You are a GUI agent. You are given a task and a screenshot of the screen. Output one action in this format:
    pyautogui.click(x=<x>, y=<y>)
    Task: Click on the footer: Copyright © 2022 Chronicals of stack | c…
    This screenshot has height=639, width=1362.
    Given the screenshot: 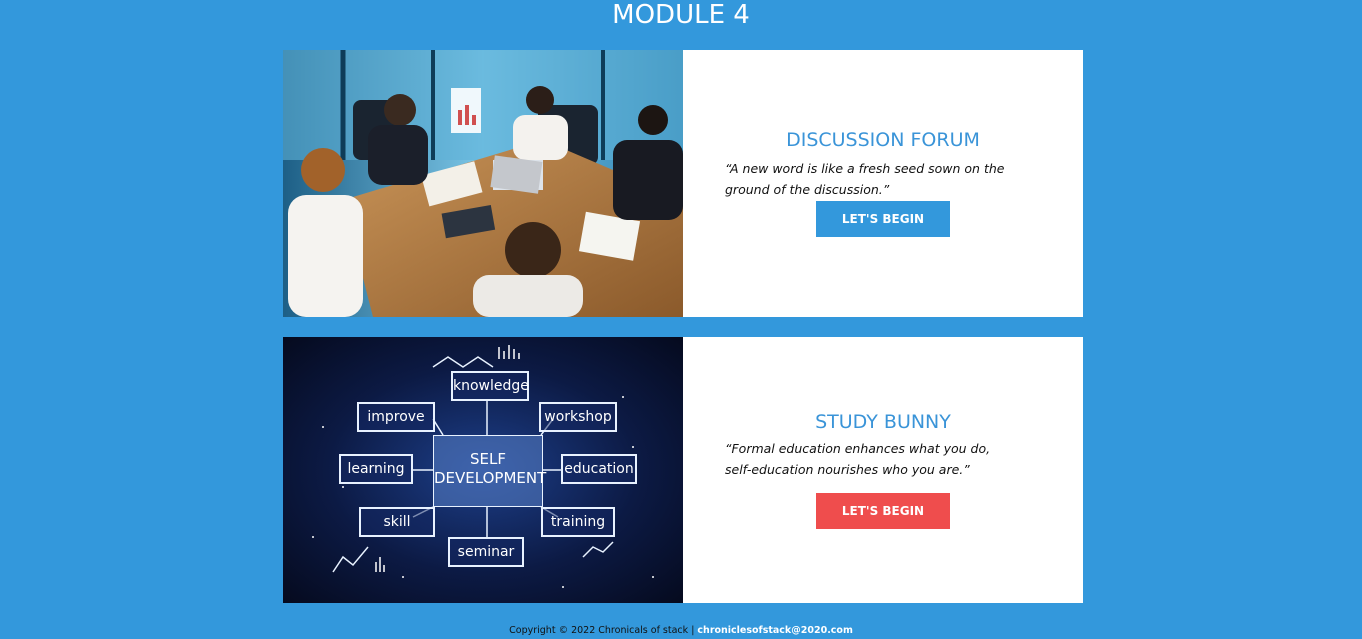 What is the action you would take?
    pyautogui.click(x=681, y=630)
    